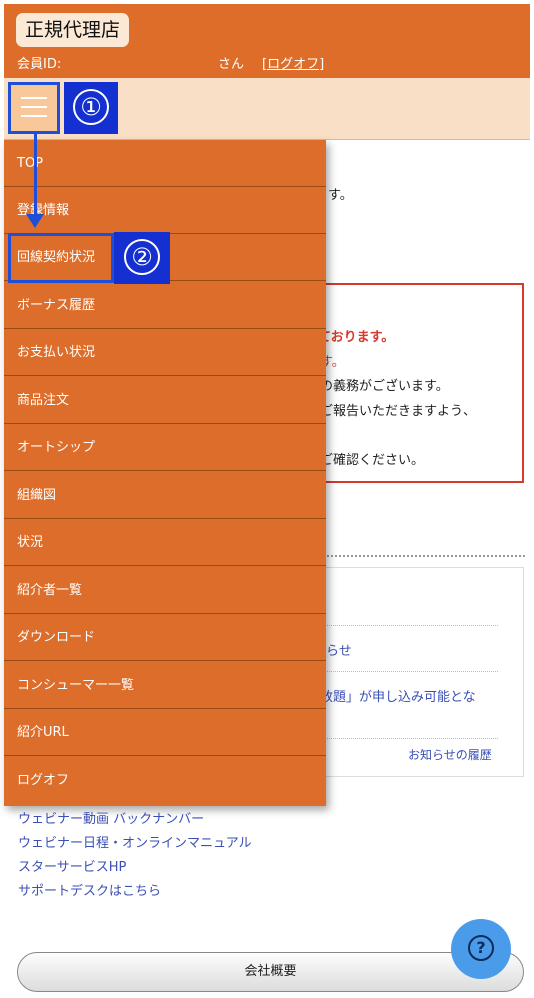 This screenshot has height=998, width=534. Describe the element at coordinates (165, 685) in the screenshot. I see `menu-item-consumer-list: コンシューマー一覧` at that location.